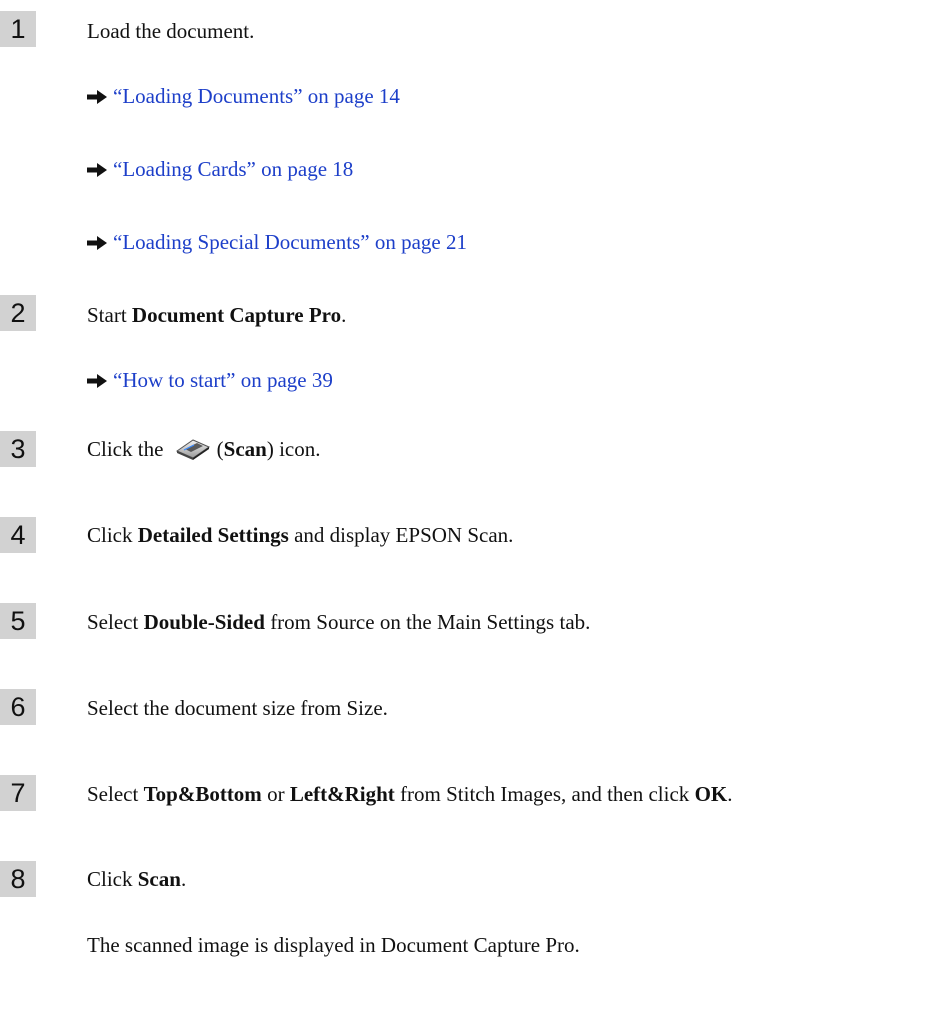 The height and width of the screenshot is (1017, 928). I want to click on step-number-badge: 8, so click(18, 879).